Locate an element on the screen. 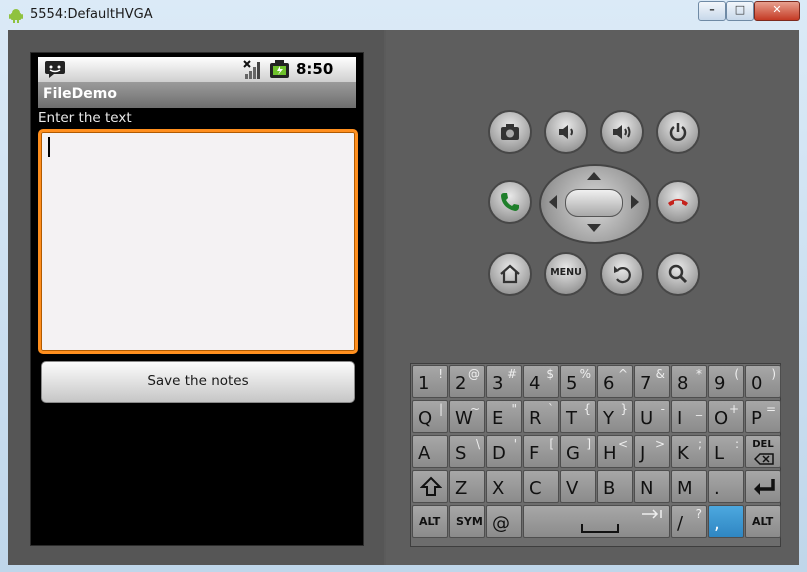 The width and height of the screenshot is (807, 572). key-main-label: / is located at coordinates (680, 523).